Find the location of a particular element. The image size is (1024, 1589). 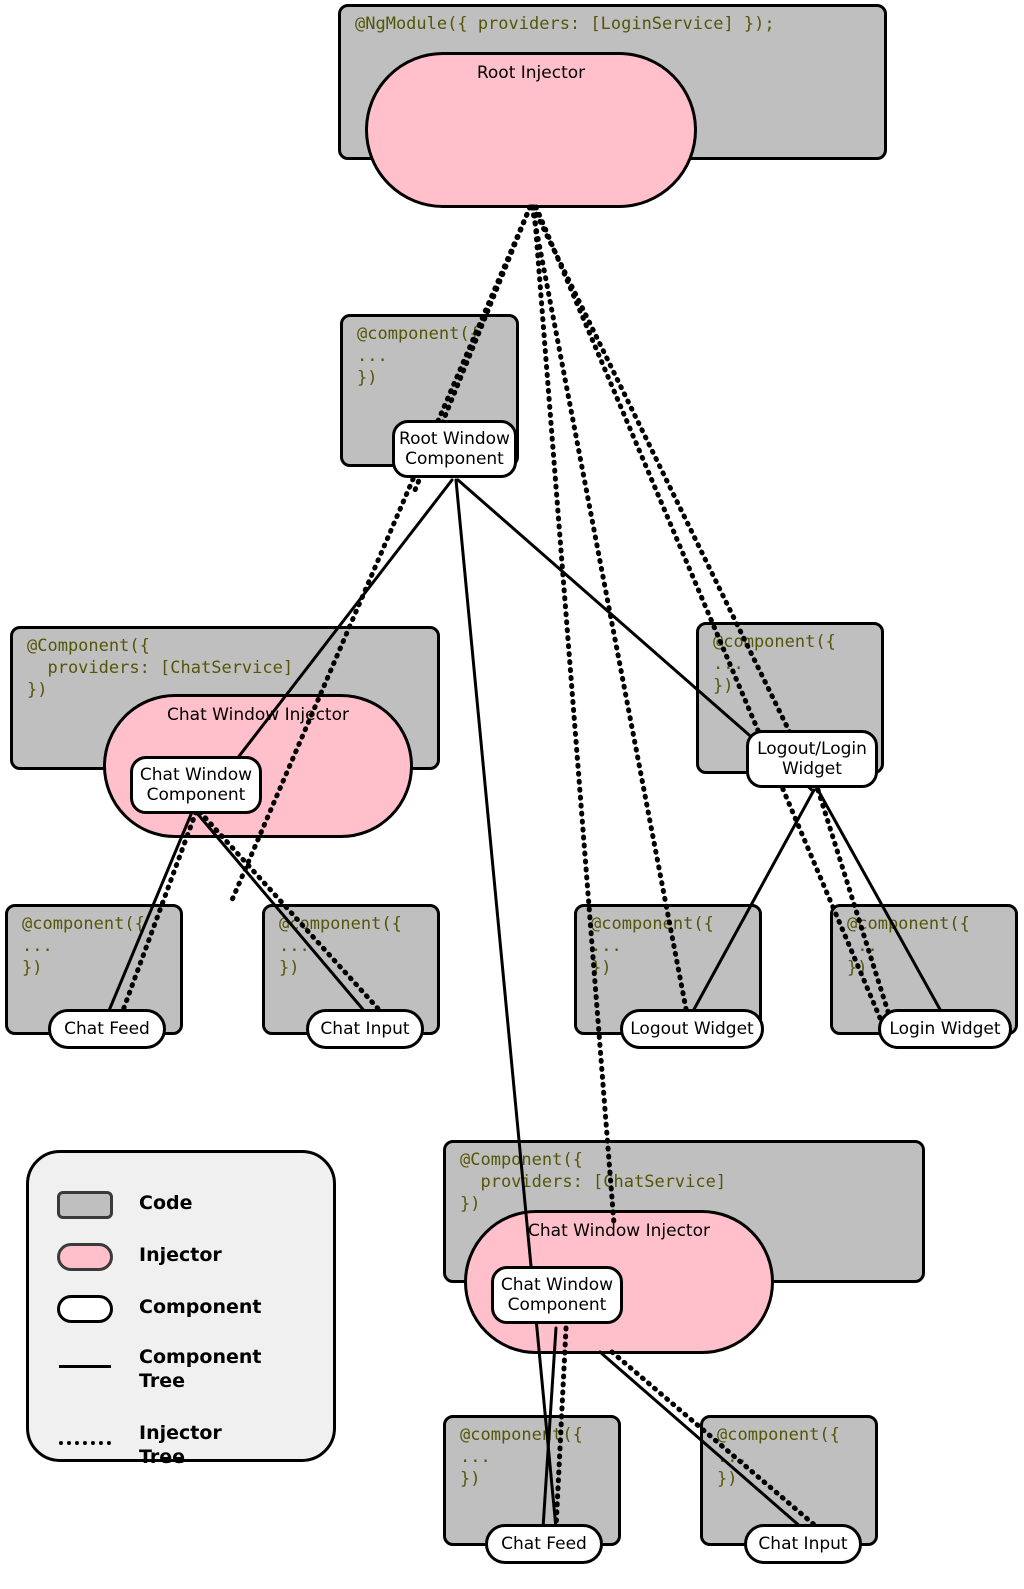

component-logout-widget-label: Logout Widget is located at coordinates (692, 1029).